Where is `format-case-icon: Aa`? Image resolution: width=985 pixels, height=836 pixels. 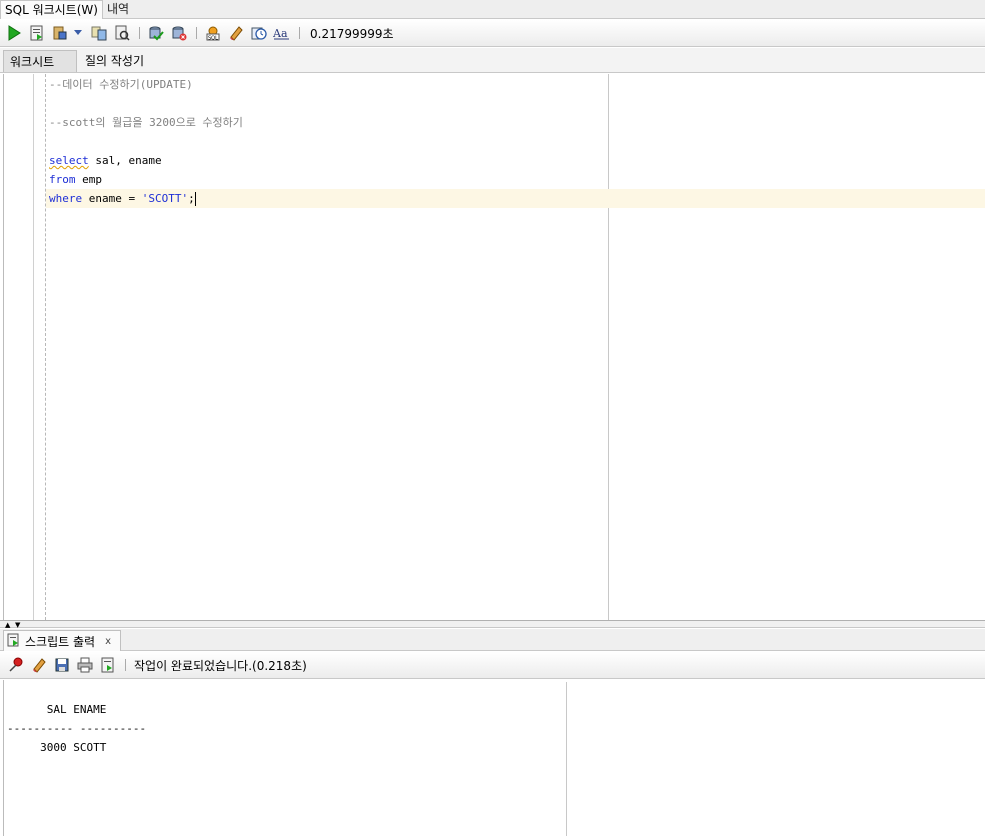
format-case-icon: Aa is located at coordinates (282, 33).